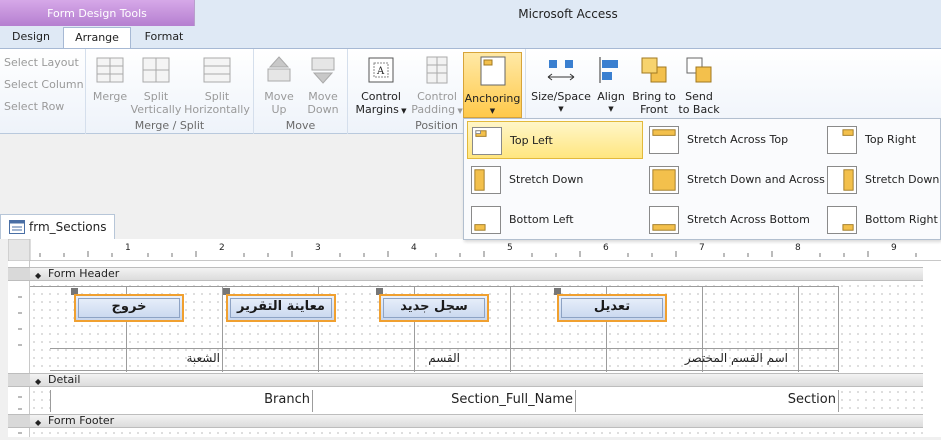  I want to click on tab-design: Design, so click(31, 37).